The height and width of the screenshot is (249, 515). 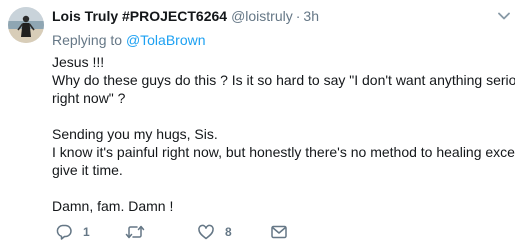 I want to click on chevron-down-icon, so click(x=504, y=16).